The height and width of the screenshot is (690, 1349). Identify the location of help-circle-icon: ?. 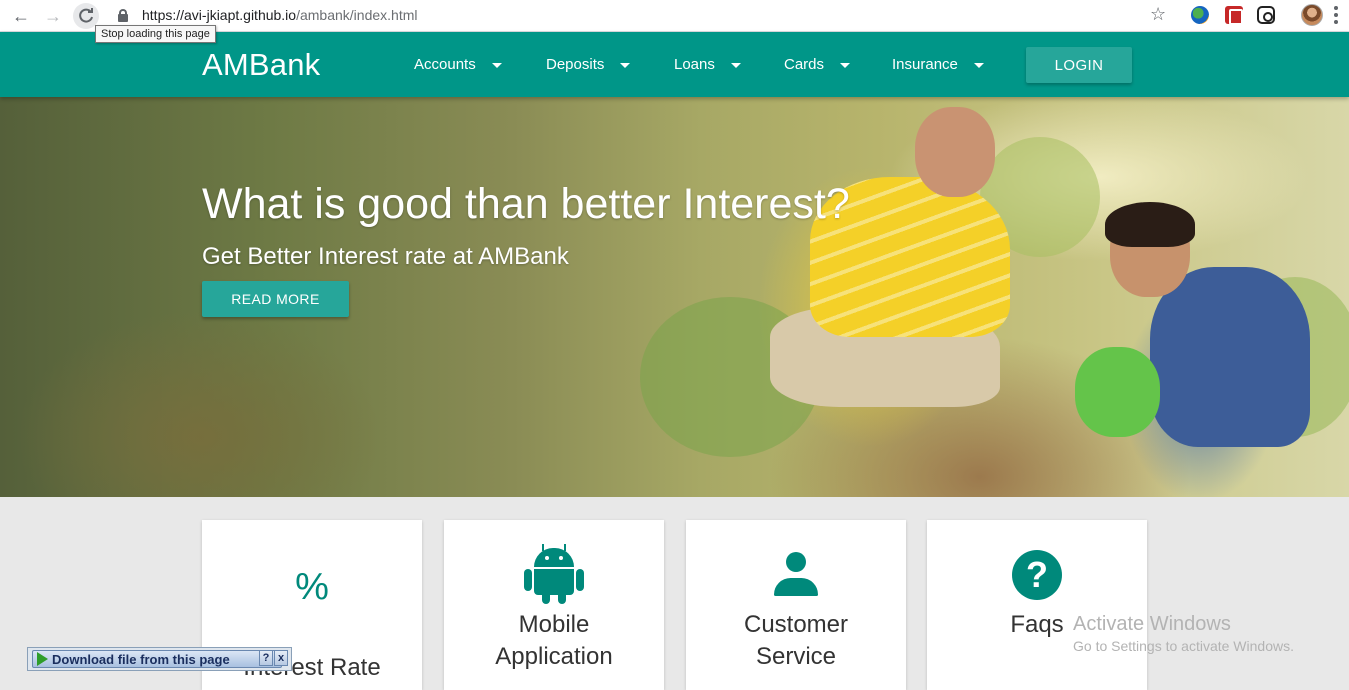
(1037, 575).